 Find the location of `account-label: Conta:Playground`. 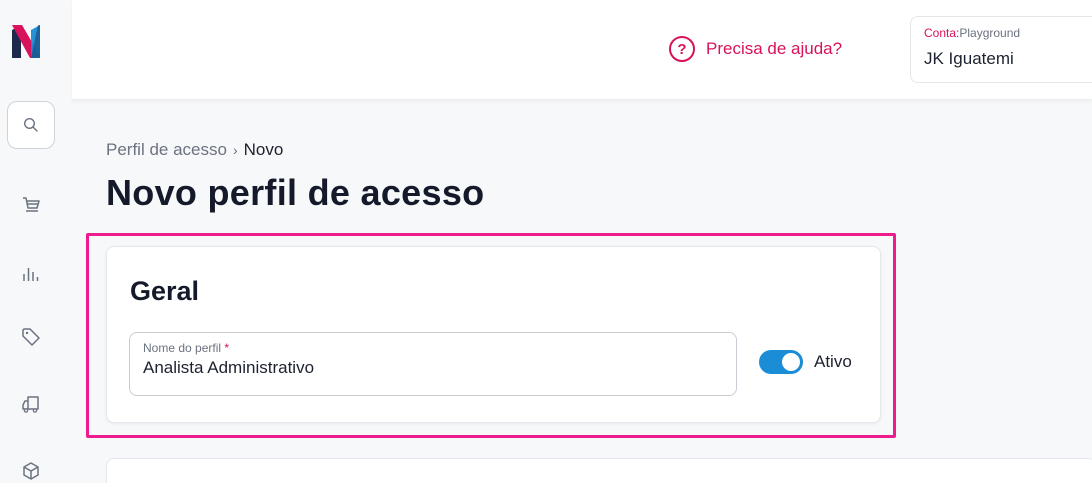

account-label: Conta:Playground is located at coordinates (1008, 33).